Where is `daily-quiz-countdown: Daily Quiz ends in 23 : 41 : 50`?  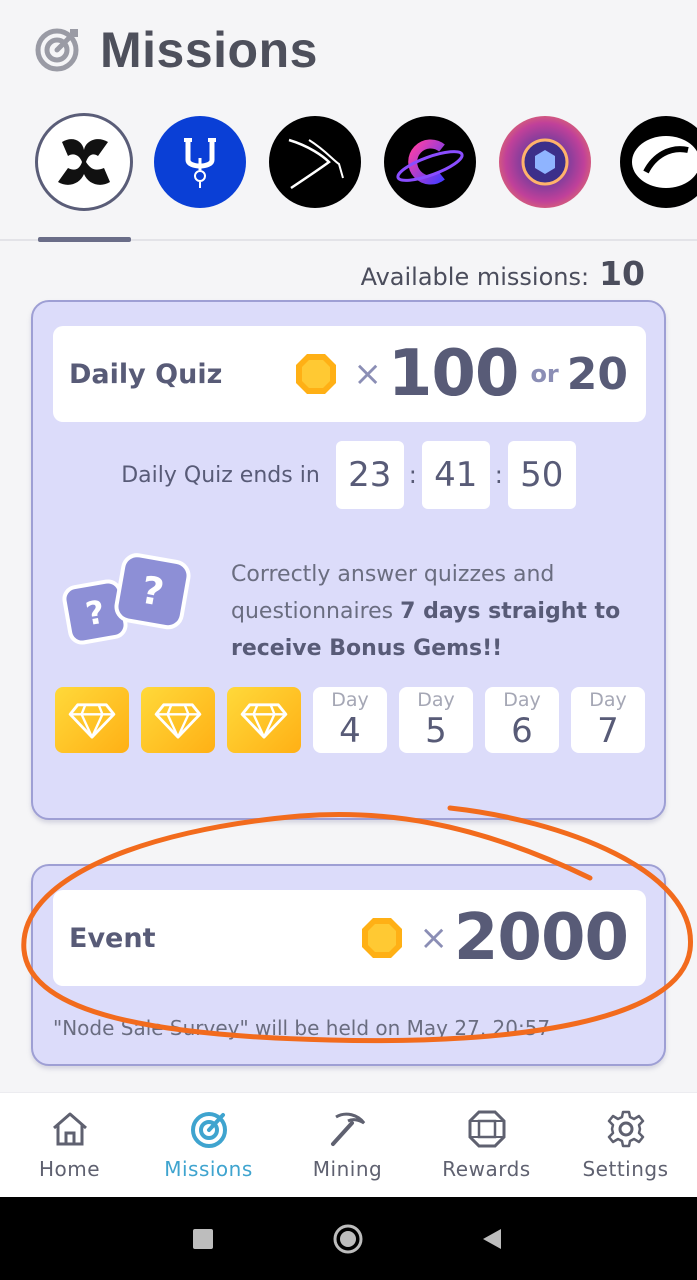
daily-quiz-countdown: Daily Quiz ends in 23 : 41 : 50 is located at coordinates (348, 475).